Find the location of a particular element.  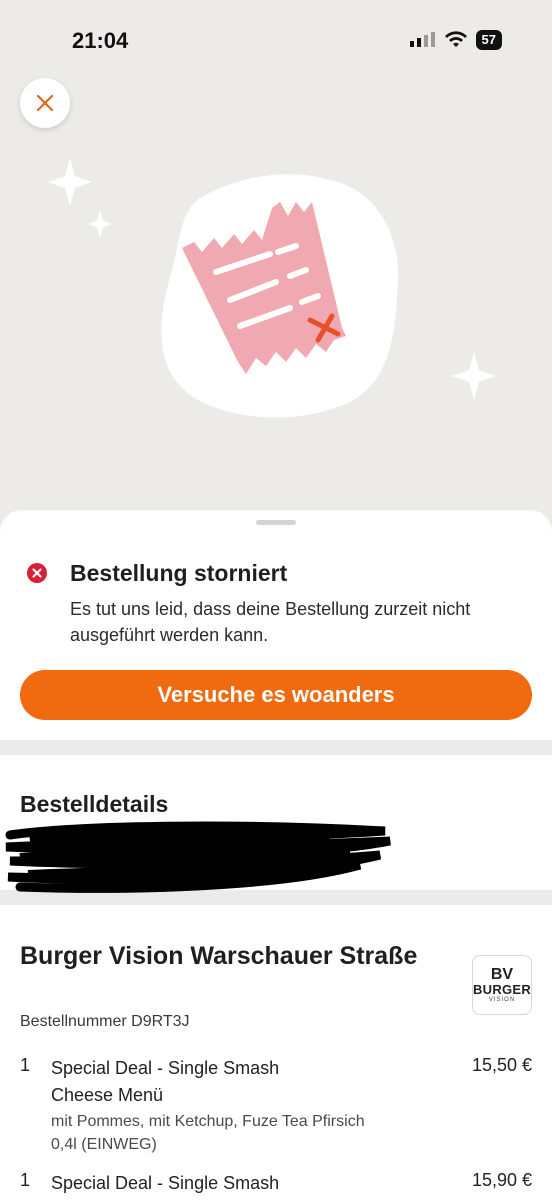

restaurant-name: Burger Vision Warschauer Straße is located at coordinates (219, 956).